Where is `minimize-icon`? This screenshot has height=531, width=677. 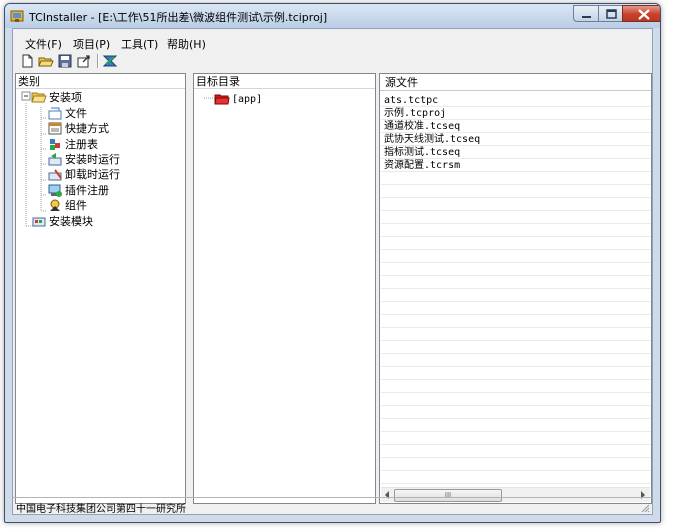 minimize-icon is located at coordinates (586, 17).